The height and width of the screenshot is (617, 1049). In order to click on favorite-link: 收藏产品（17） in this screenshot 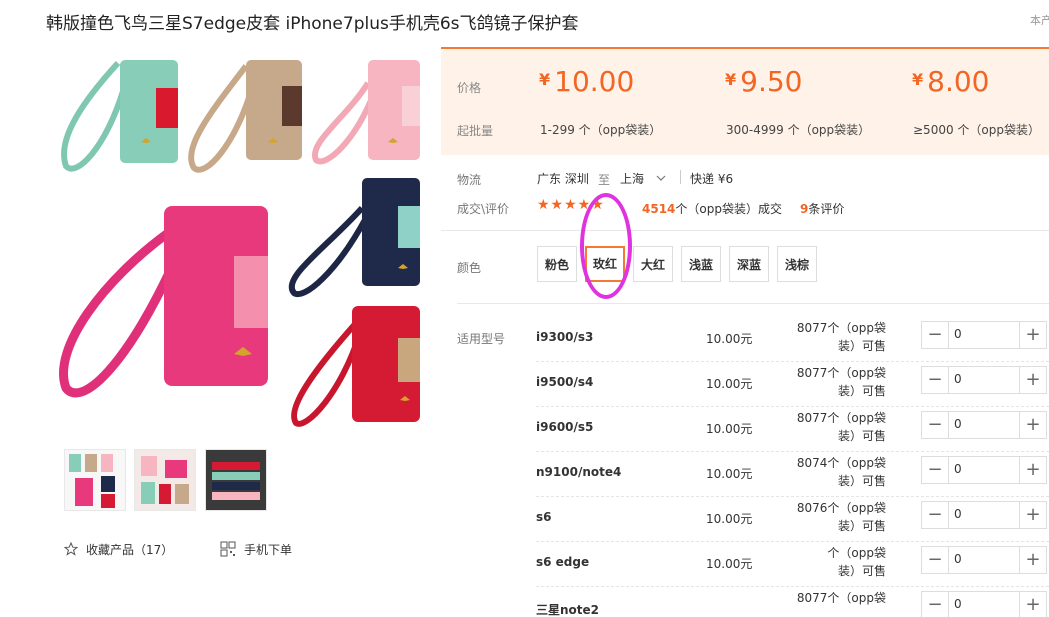, I will do `click(118, 550)`.